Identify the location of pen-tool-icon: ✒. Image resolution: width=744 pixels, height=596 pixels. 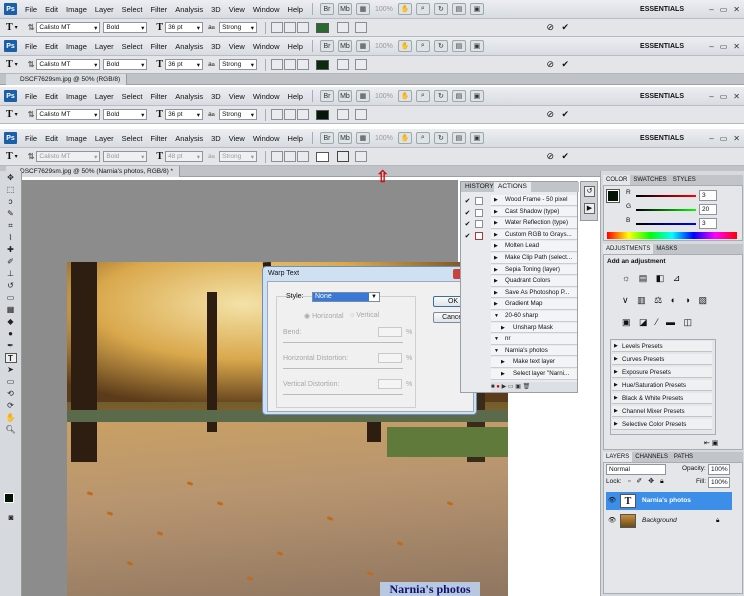
(11, 346).